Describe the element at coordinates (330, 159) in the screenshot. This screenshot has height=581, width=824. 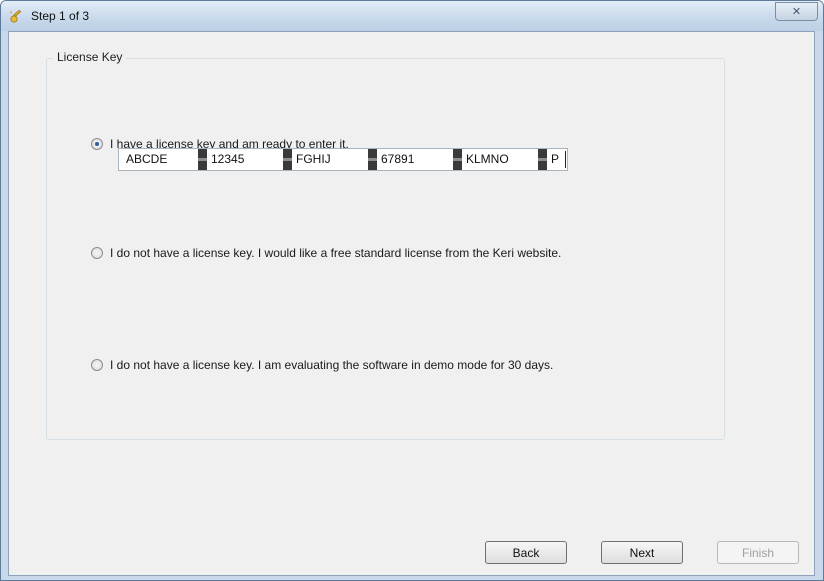
I see `key-segment-3: FGHIJ` at that location.